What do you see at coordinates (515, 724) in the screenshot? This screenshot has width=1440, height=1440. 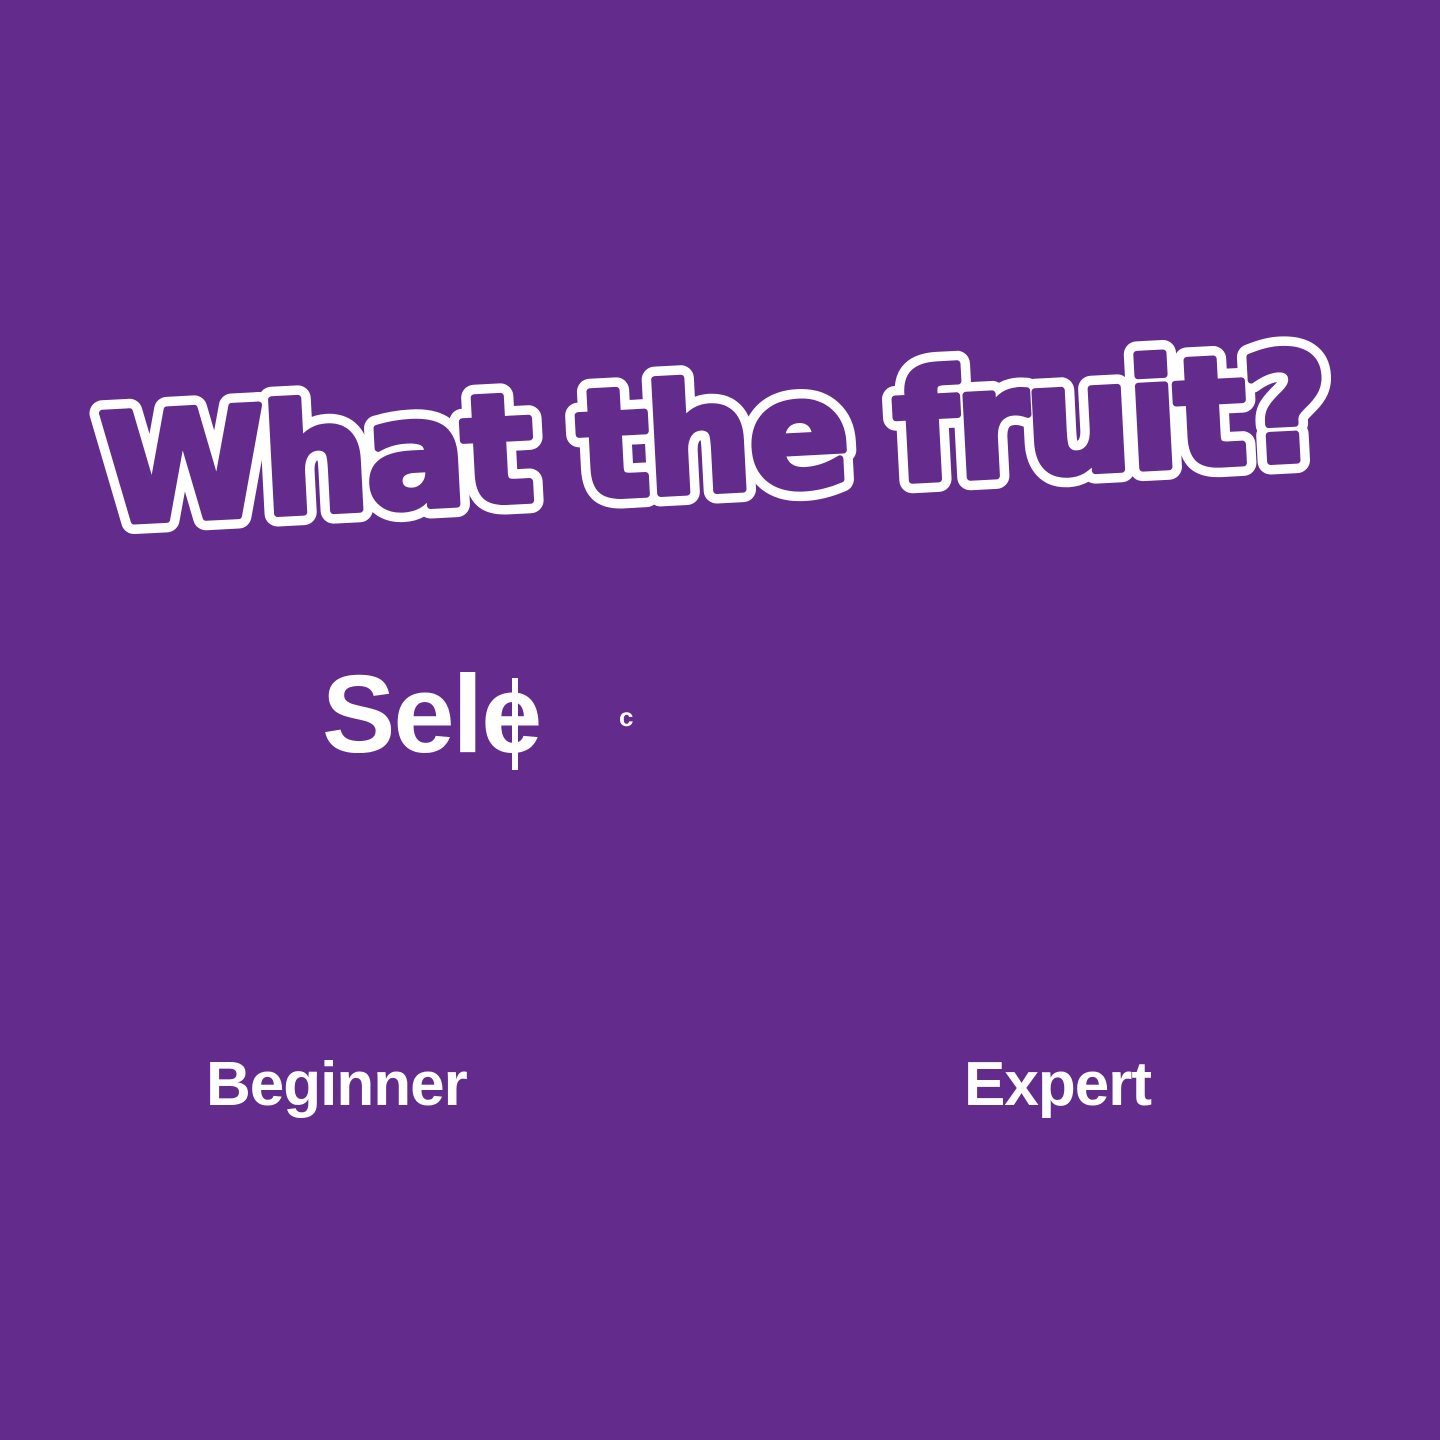 I see `text-cursor` at bounding box center [515, 724].